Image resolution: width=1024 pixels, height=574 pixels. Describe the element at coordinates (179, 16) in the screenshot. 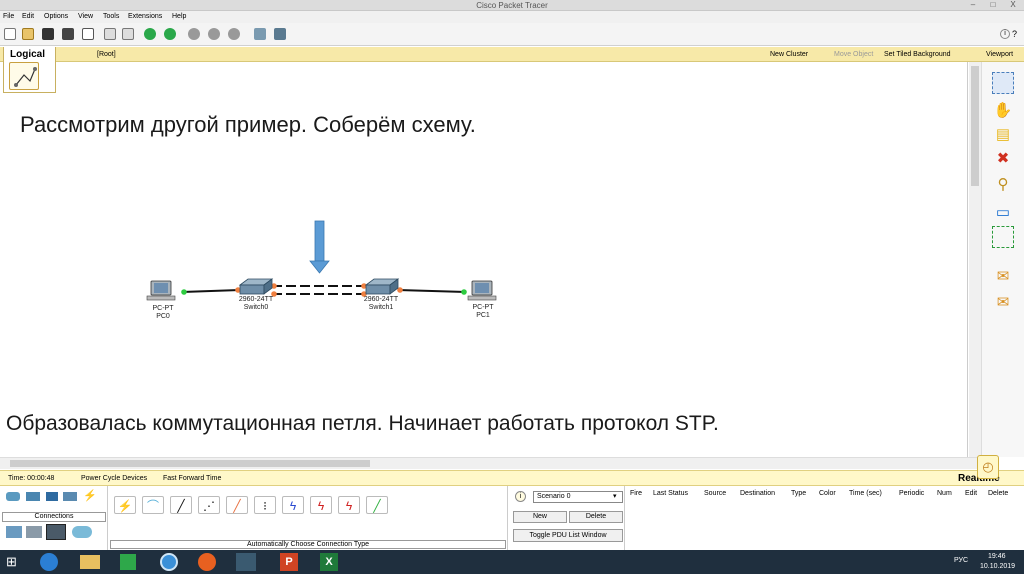

I see `menu-help: Help` at that location.